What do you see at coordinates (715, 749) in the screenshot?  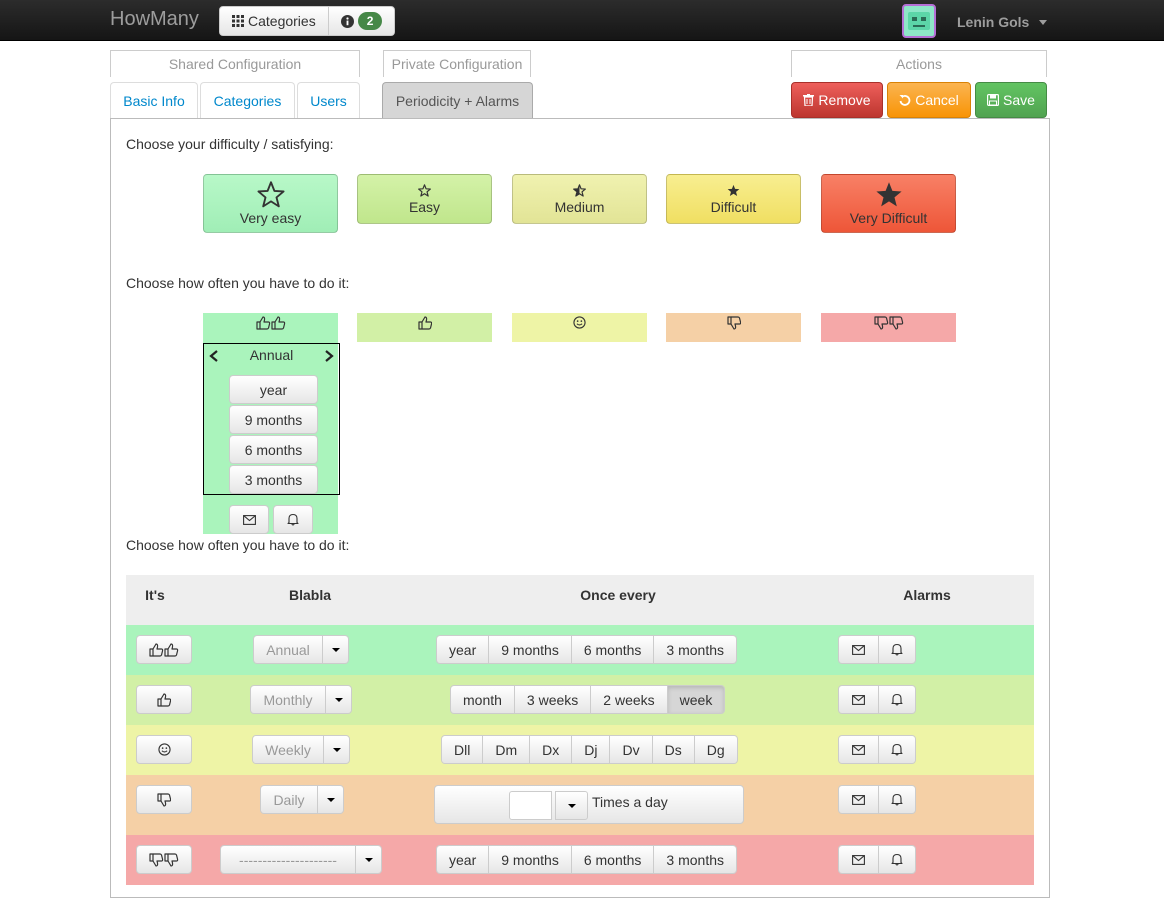 I see `once-every-option: Dg` at bounding box center [715, 749].